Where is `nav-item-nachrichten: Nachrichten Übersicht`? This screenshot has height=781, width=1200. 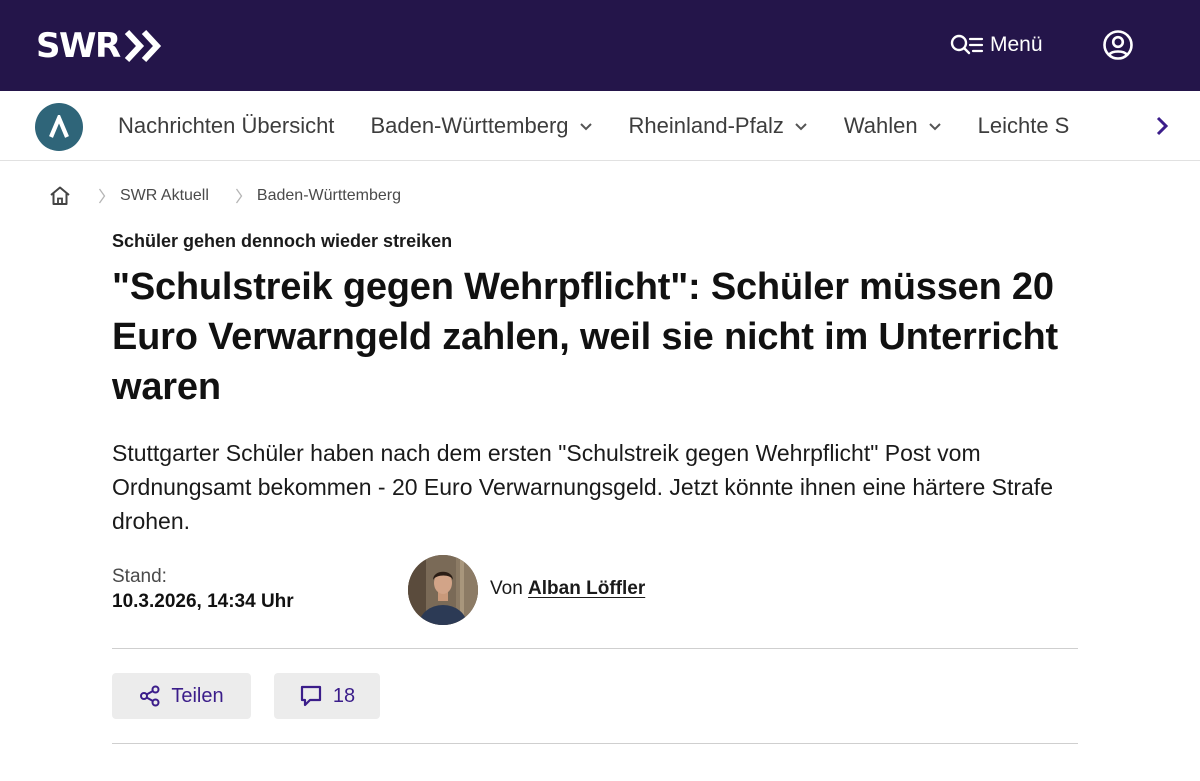 nav-item-nachrichten: Nachrichten Übersicht is located at coordinates (226, 125).